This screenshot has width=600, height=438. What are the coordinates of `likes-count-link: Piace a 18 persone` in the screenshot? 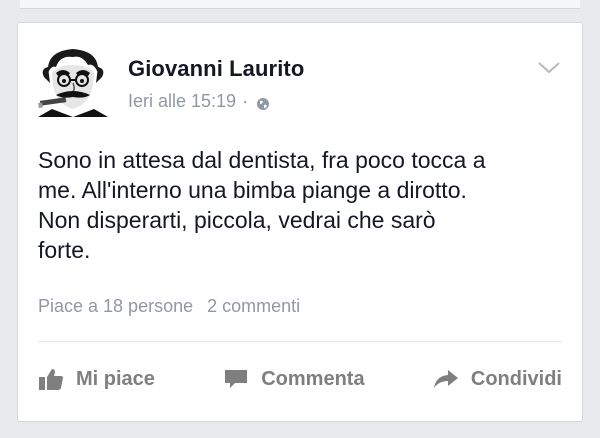 It's located at (115, 306).